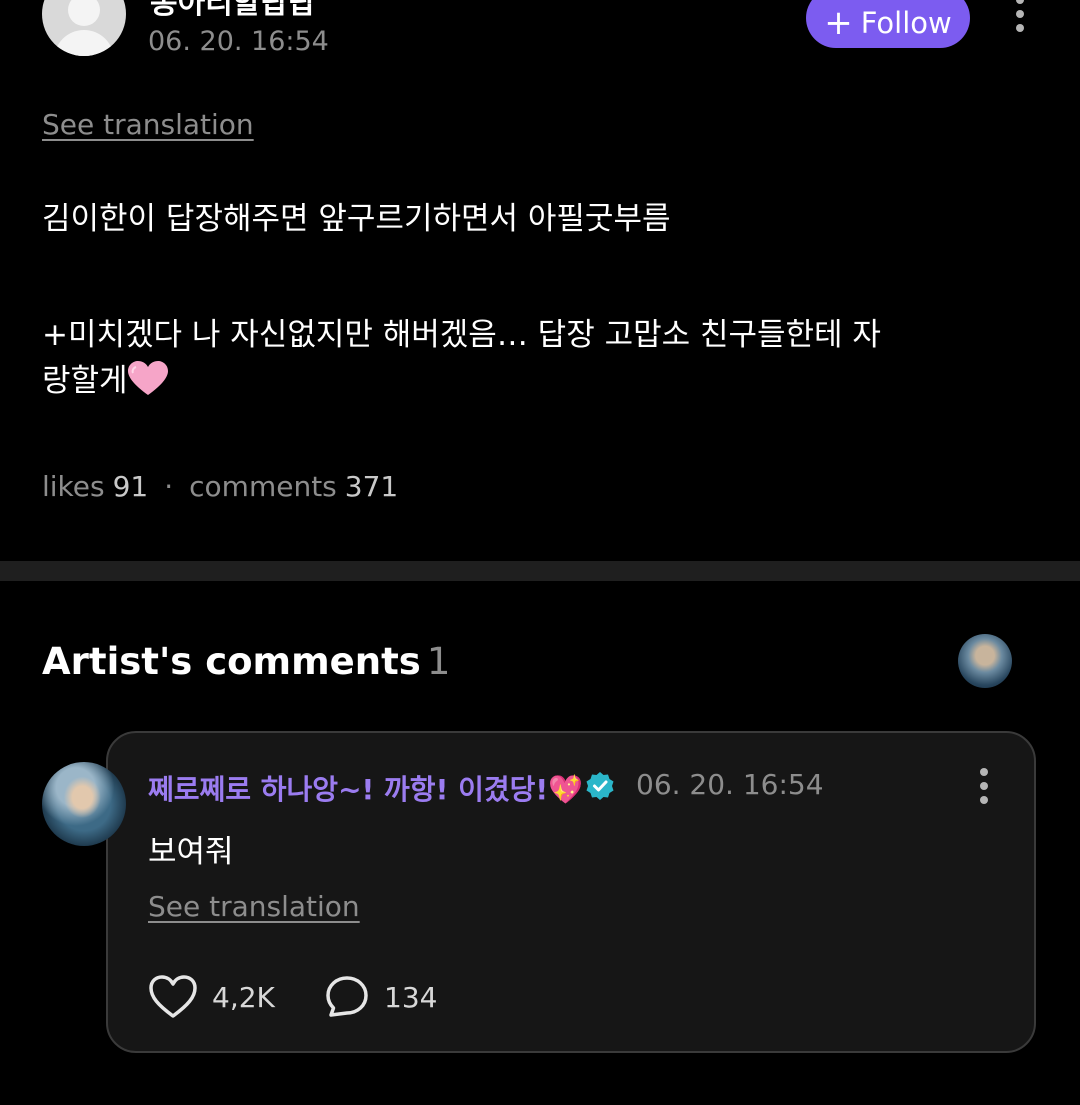 The height and width of the screenshot is (1105, 1080). I want to click on see-translation-link: See translation, so click(148, 124).